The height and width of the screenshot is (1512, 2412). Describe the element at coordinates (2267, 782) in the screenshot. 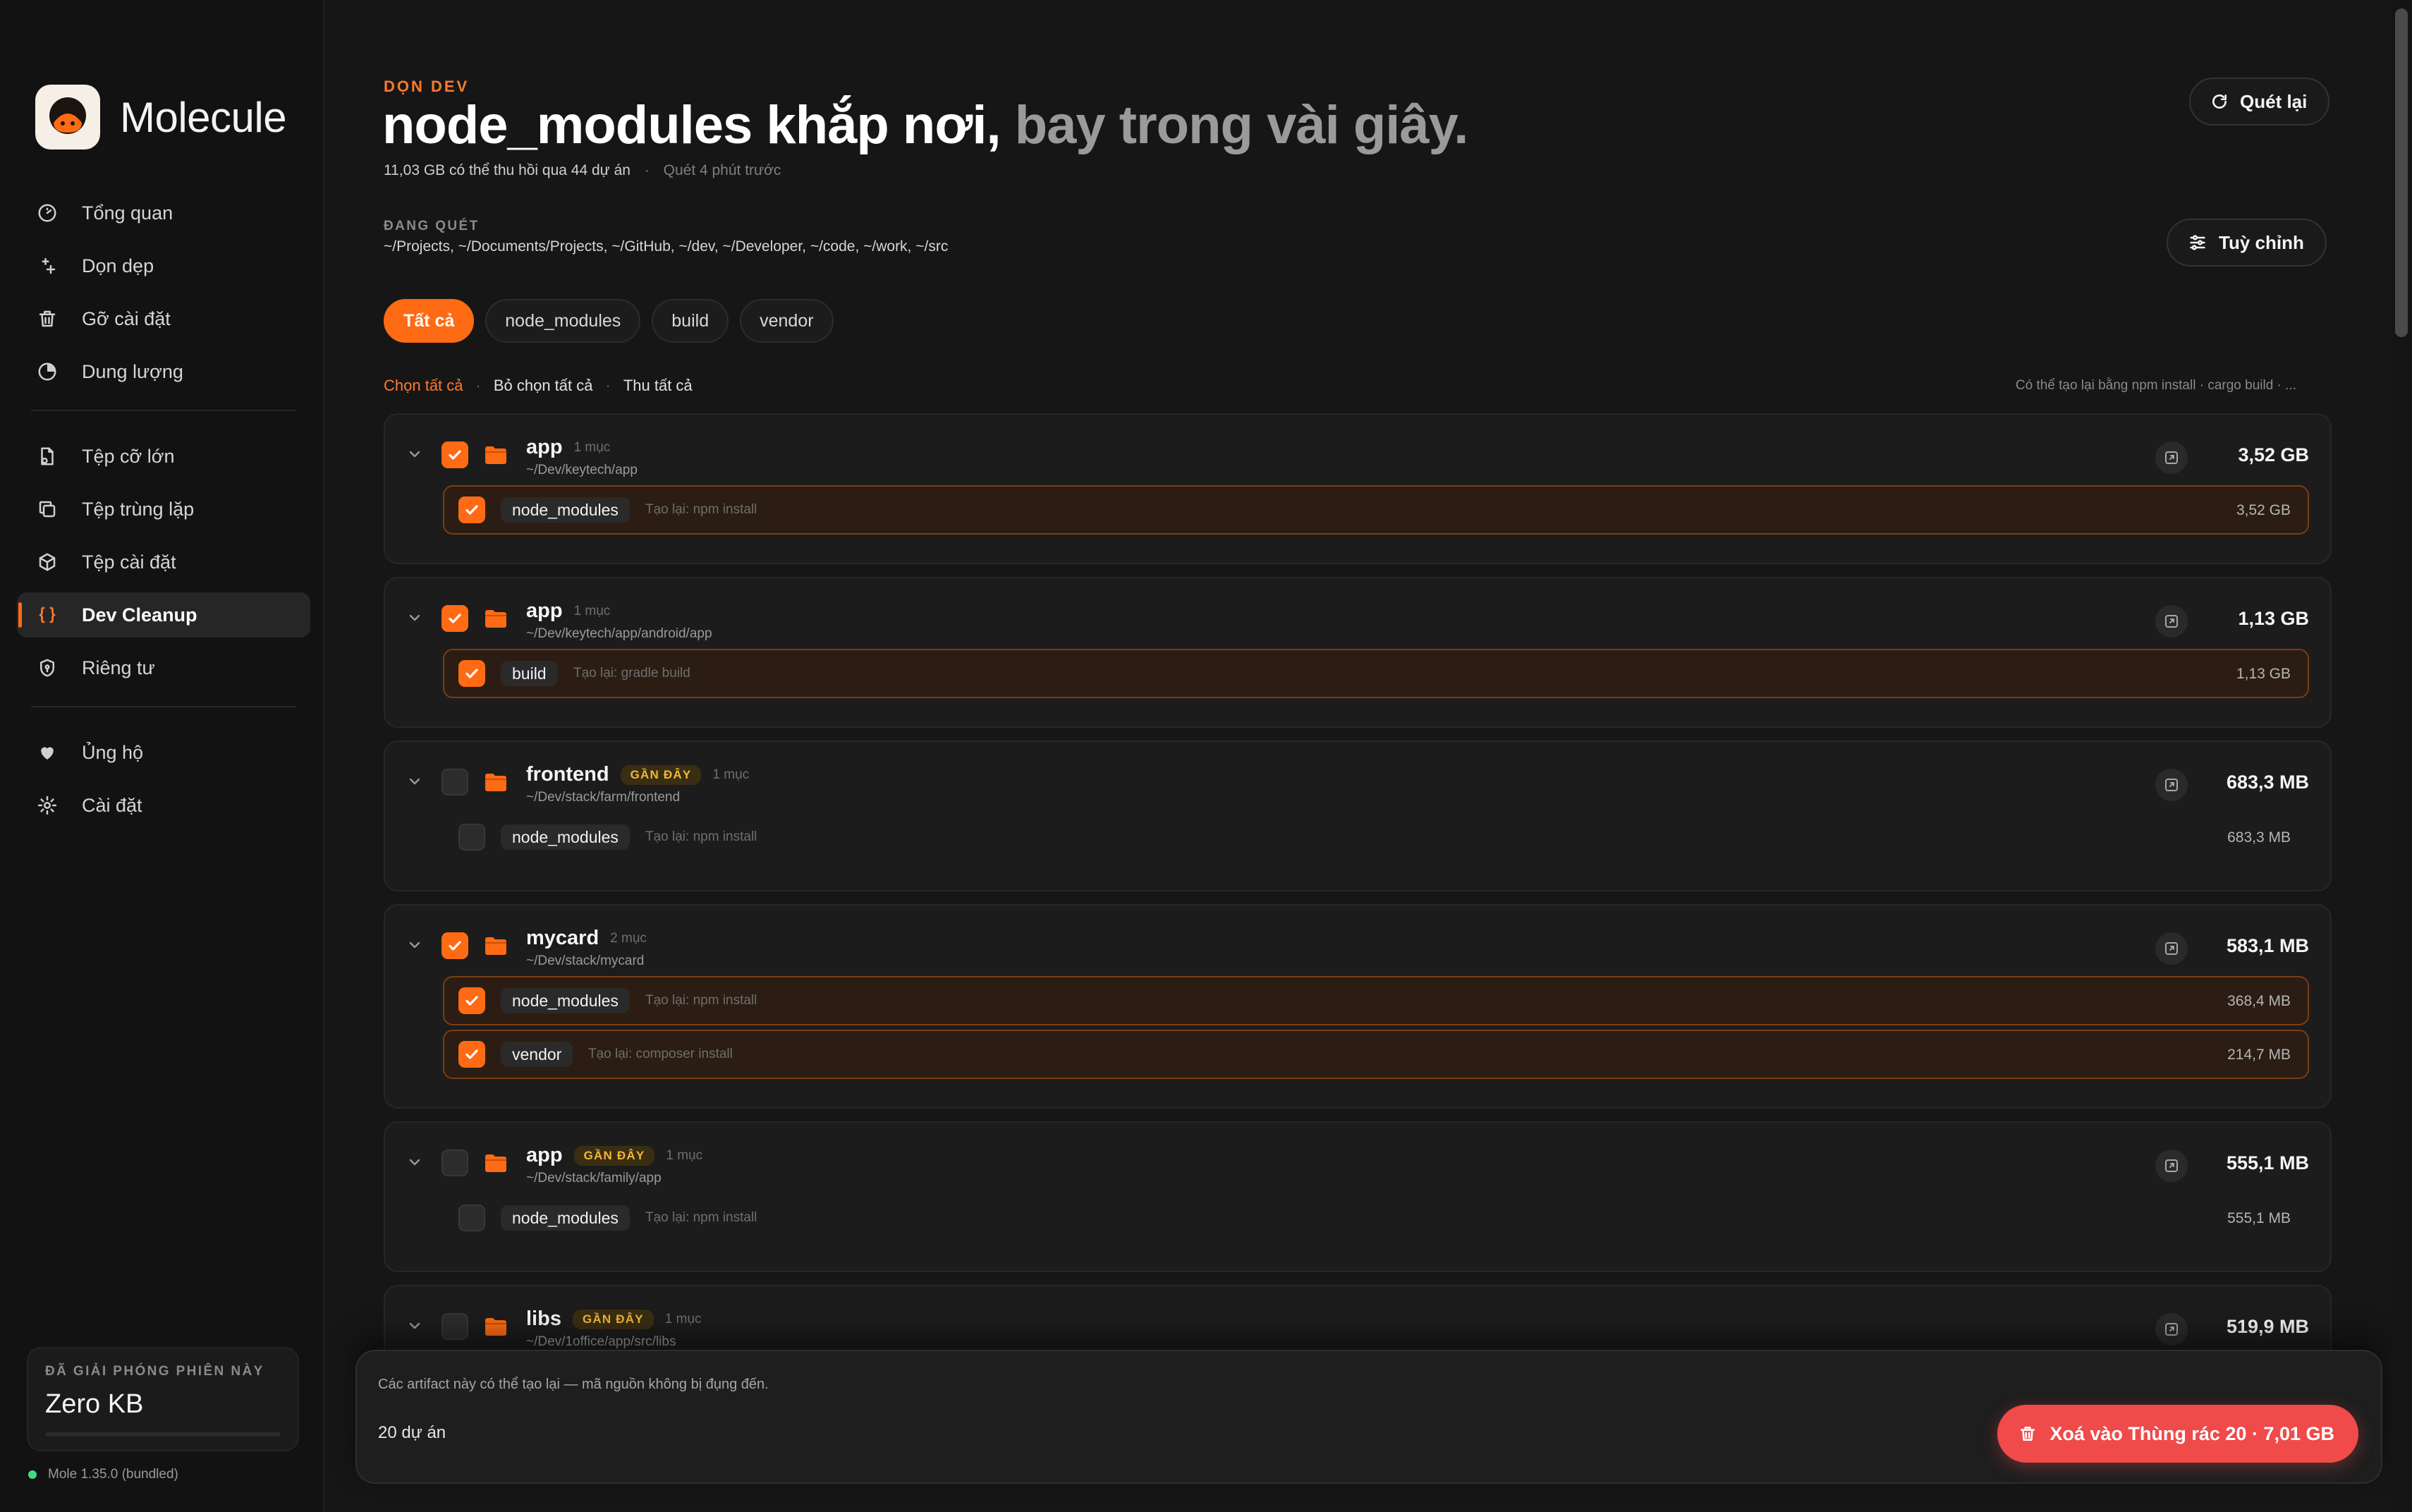

I see `project-size: 683,3 MB` at that location.